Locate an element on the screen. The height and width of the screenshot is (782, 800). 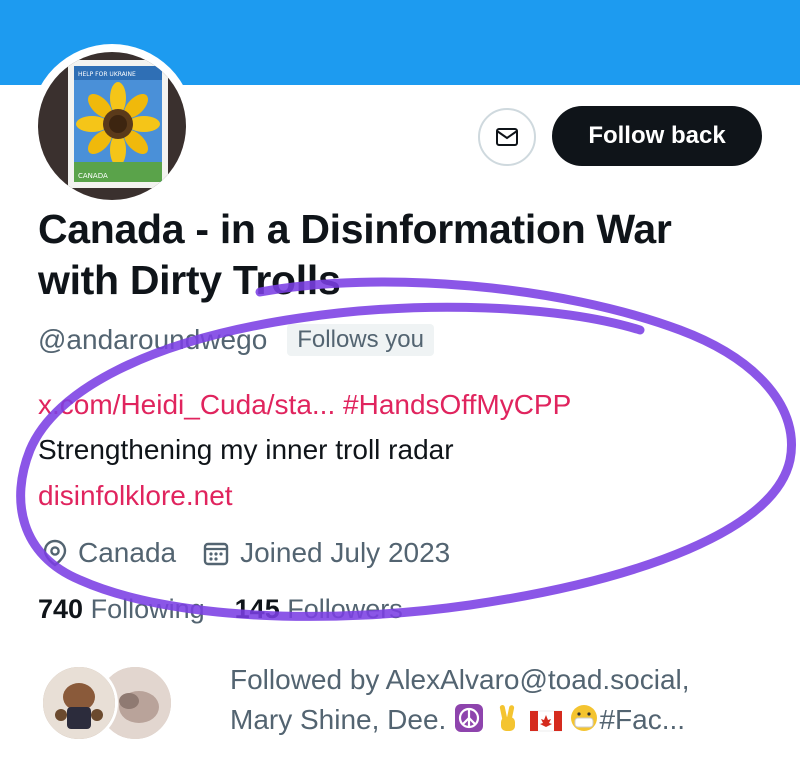
victory-hand-icon is located at coordinates (507, 718).